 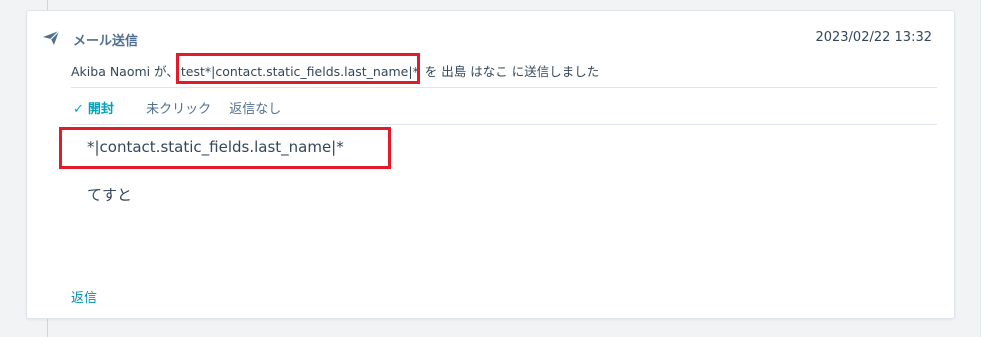 I want to click on status-clicked: 未クリック, so click(x=179, y=109).